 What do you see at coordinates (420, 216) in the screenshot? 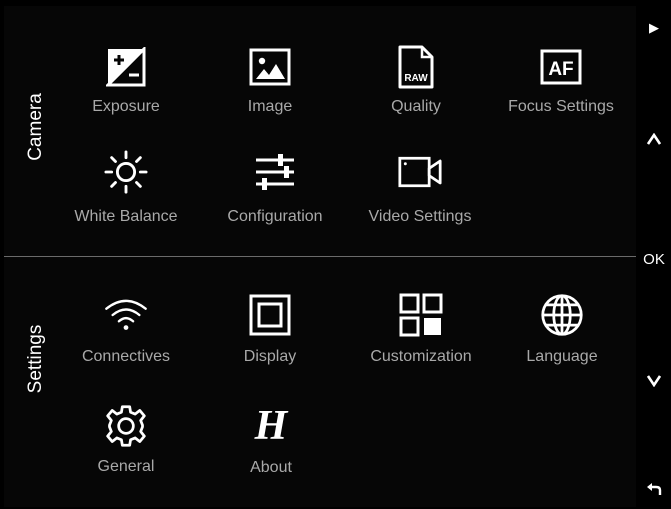
I see `video-settings-label: Video Settings` at bounding box center [420, 216].